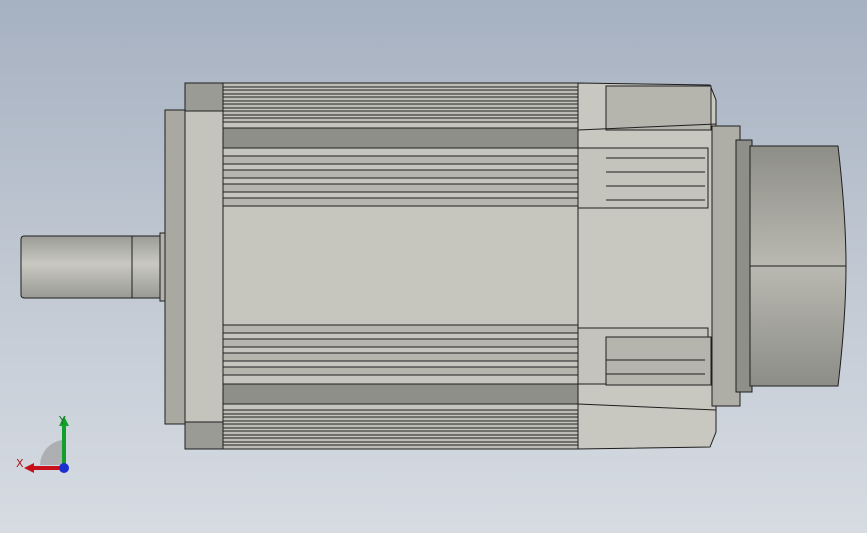  Describe the element at coordinates (194, 266) in the screenshot. I see `front-flange` at that location.